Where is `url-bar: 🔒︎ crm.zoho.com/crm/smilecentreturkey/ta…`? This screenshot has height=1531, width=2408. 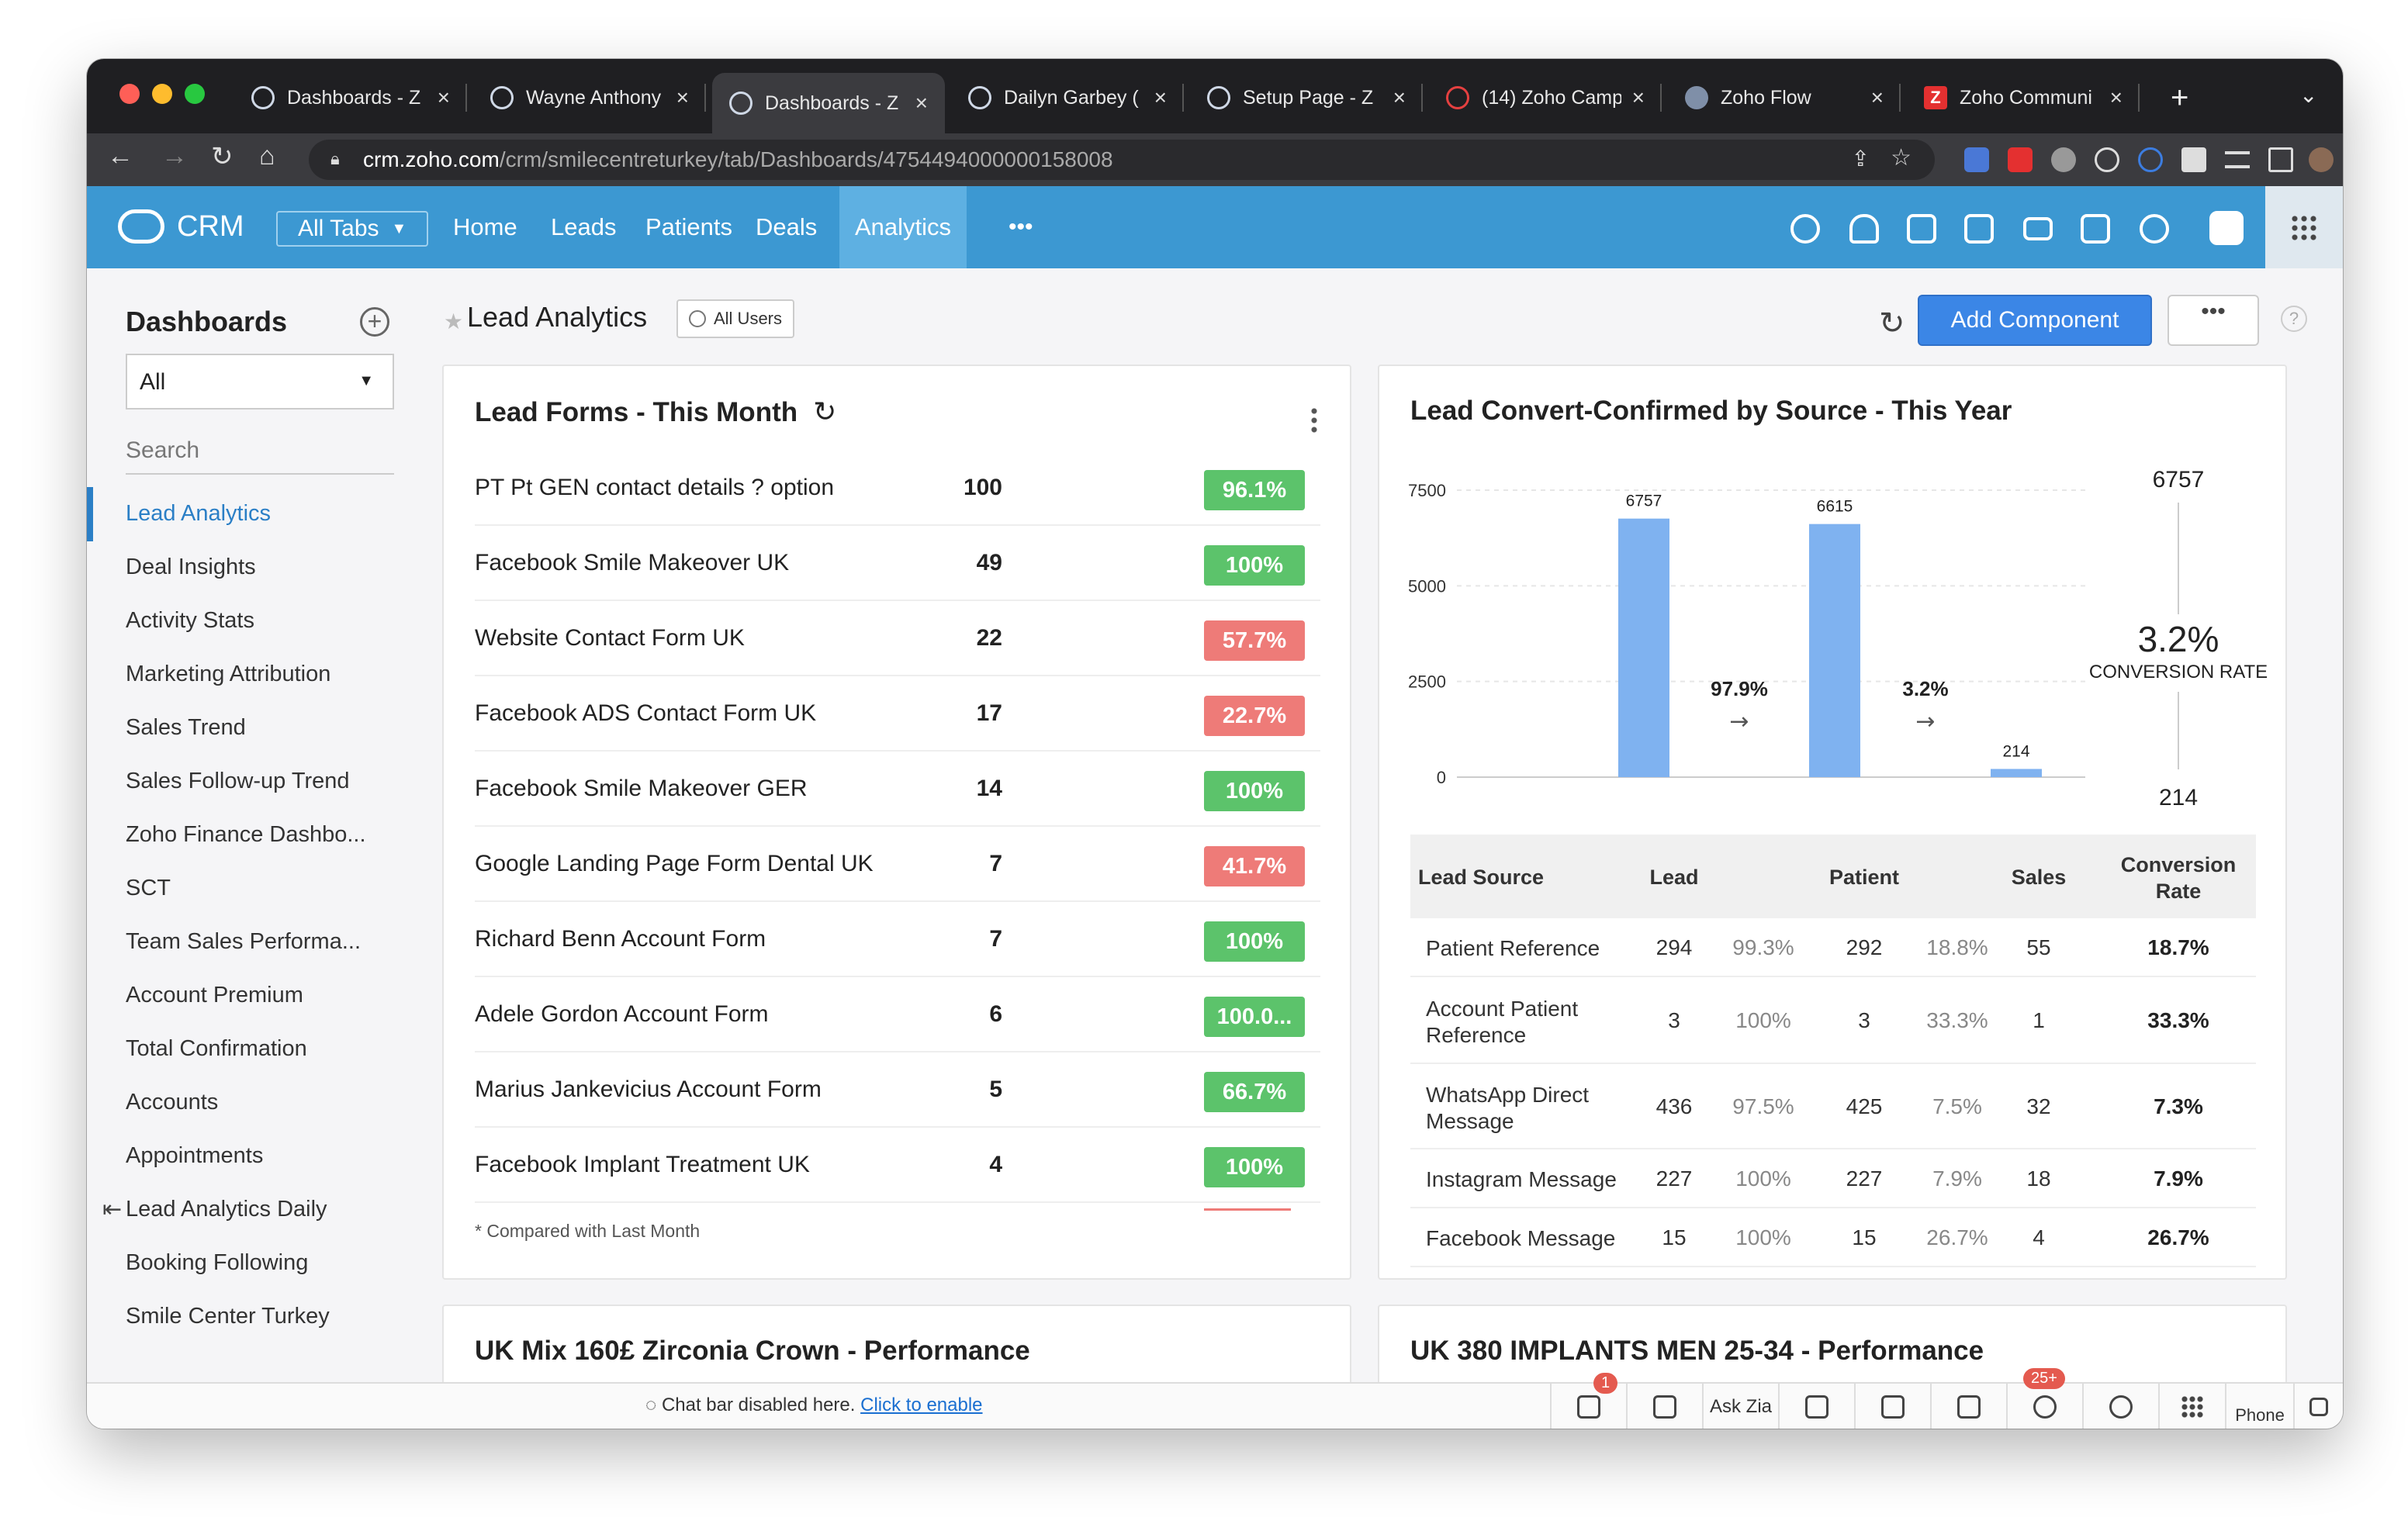 url-bar: 🔒︎ crm.zoho.com/crm/smilecentreturkey/ta… is located at coordinates (1122, 160).